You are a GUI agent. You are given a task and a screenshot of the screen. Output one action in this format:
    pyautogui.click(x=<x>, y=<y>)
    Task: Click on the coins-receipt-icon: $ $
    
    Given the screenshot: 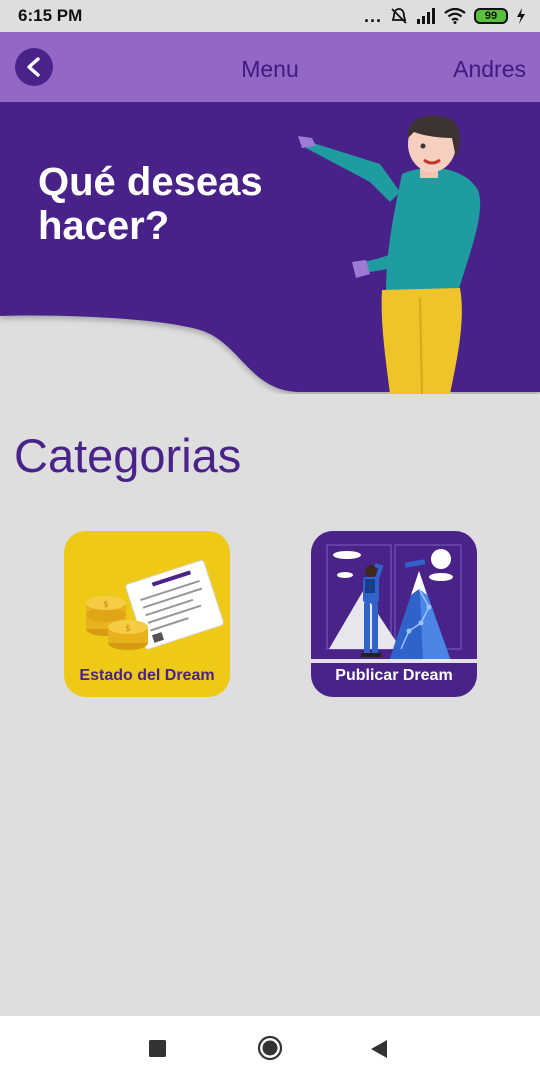 What is the action you would take?
    pyautogui.click(x=155, y=605)
    